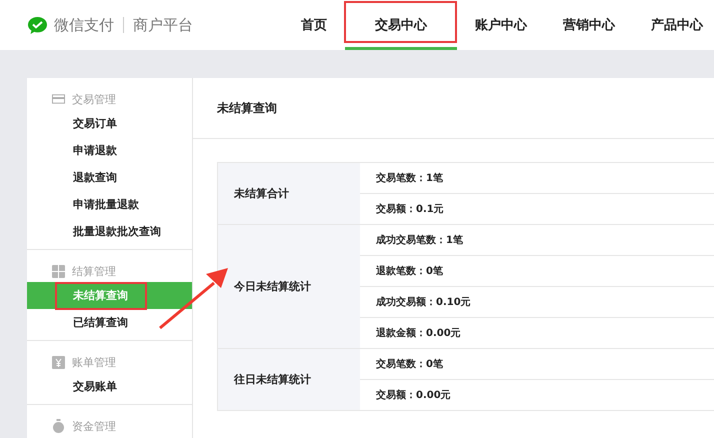 The width and height of the screenshot is (714, 438). What do you see at coordinates (109, 231) in the screenshot?
I see `sidebar-item: 批量退款批次查询` at bounding box center [109, 231].